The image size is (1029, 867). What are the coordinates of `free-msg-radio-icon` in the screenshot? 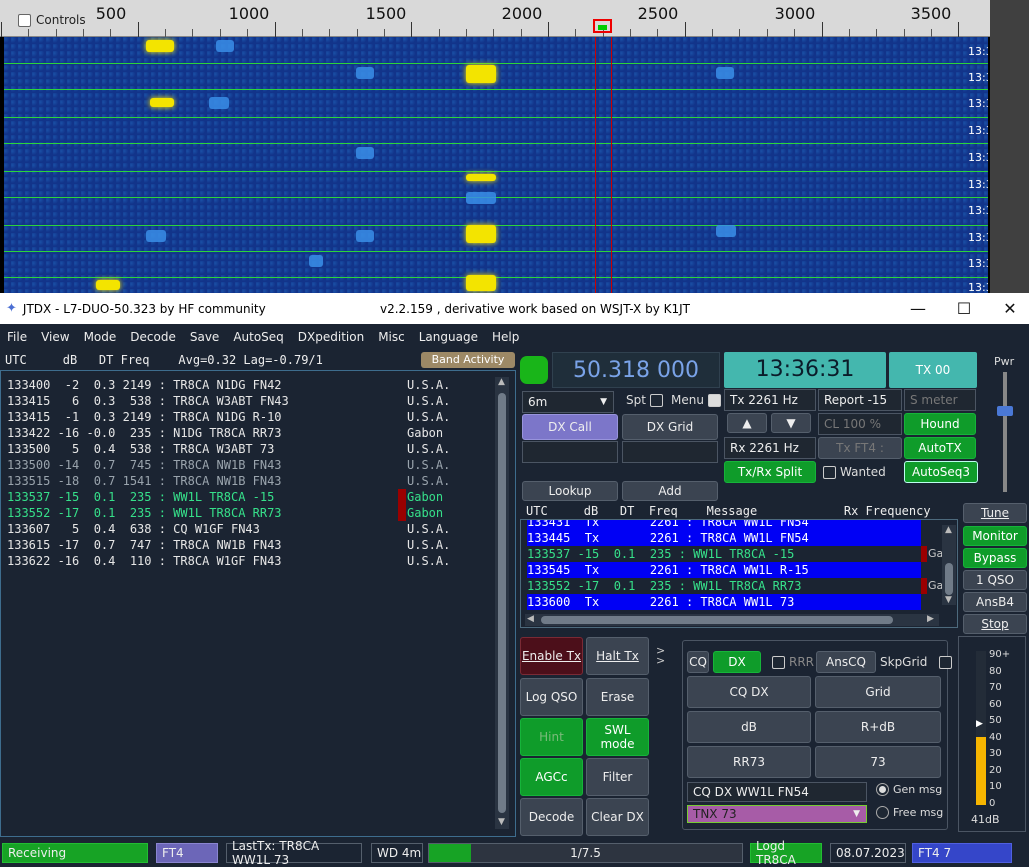 It's located at (882, 812).